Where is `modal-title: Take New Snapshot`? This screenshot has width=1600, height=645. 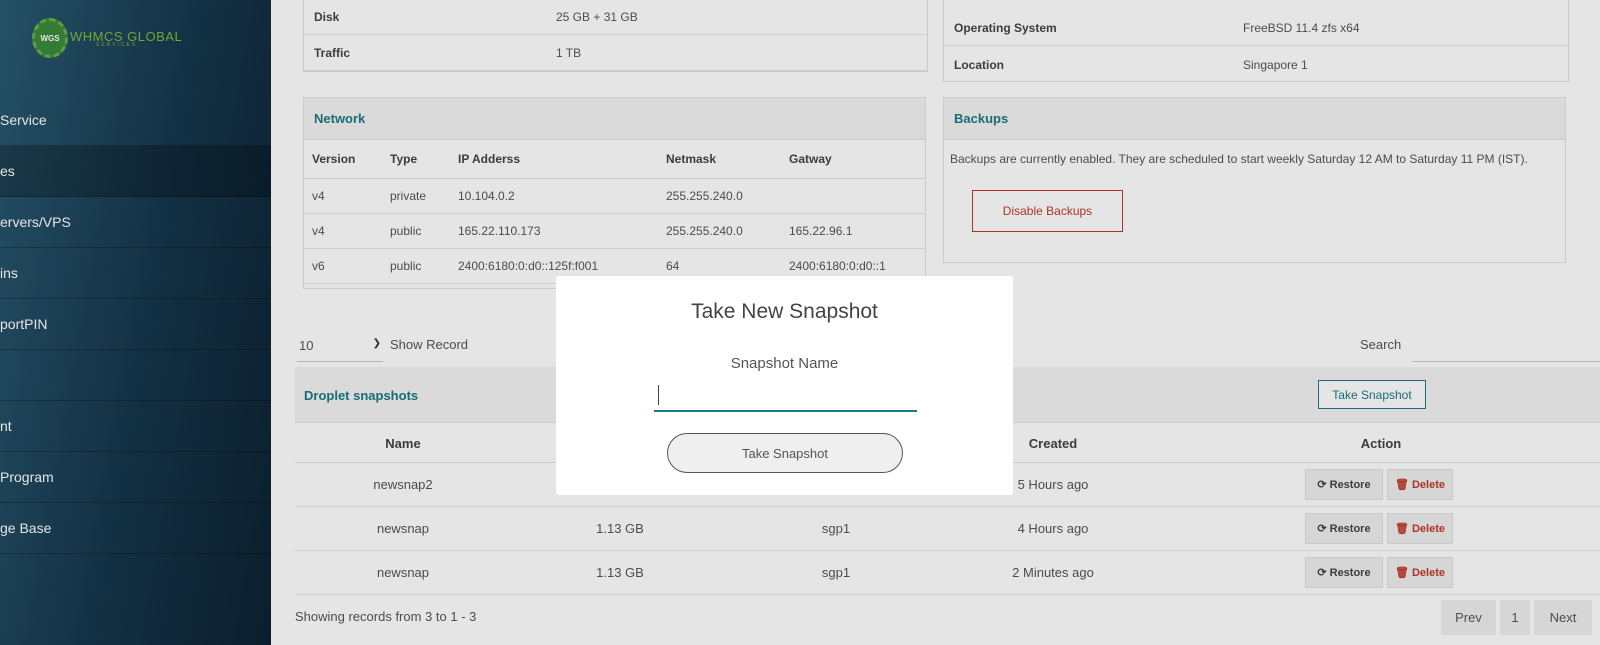 modal-title: Take New Snapshot is located at coordinates (784, 311).